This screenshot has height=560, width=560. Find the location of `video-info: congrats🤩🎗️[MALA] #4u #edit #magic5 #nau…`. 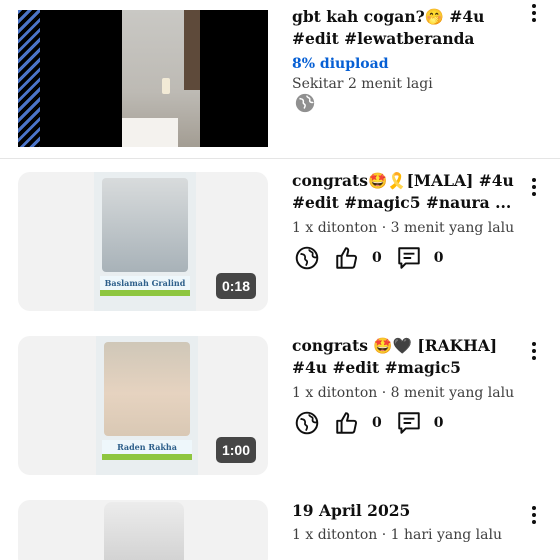

video-info: congrats🤩🎗️[MALA] #4u #edit #magic5 #nau… is located at coordinates (407, 204).